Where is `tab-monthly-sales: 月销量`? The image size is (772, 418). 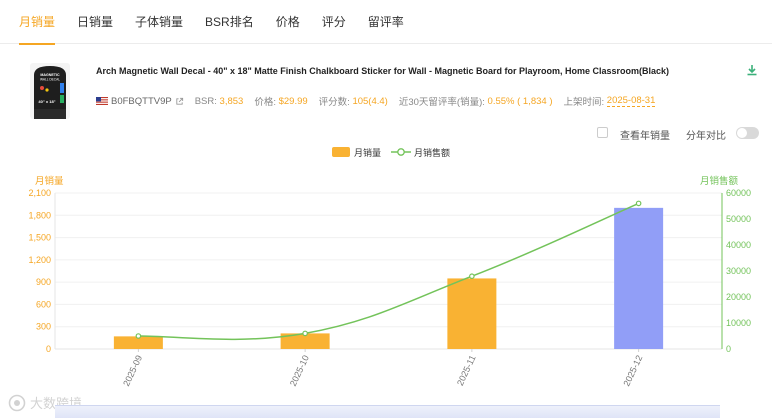
tab-monthly-sales: 月销量 is located at coordinates (37, 22).